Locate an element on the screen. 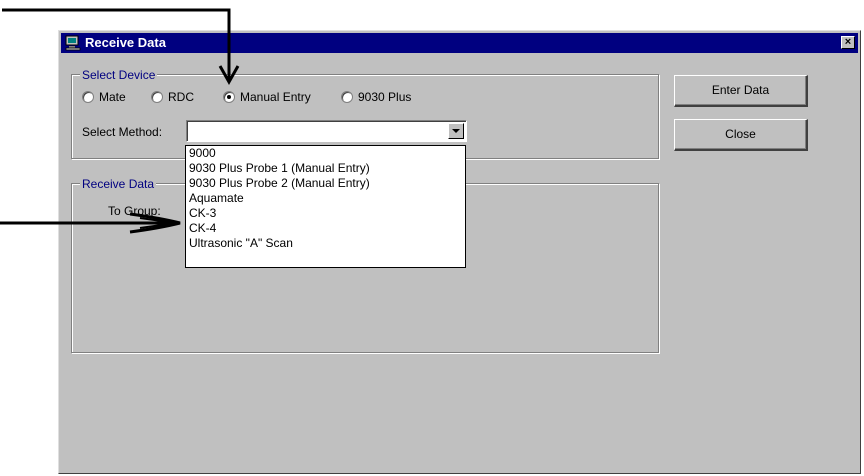 The height and width of the screenshot is (476, 864). annotation-arrows is located at coordinates (120, 121).